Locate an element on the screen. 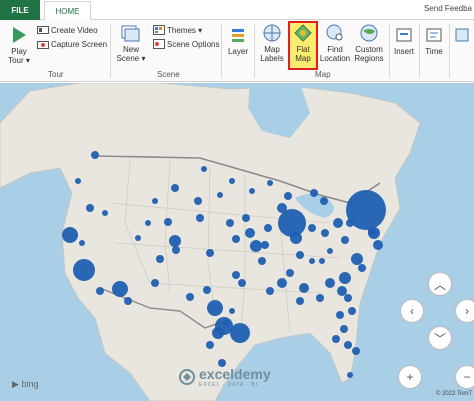 The width and height of the screenshot is (474, 401). time-label: Time is located at coordinates (434, 51).